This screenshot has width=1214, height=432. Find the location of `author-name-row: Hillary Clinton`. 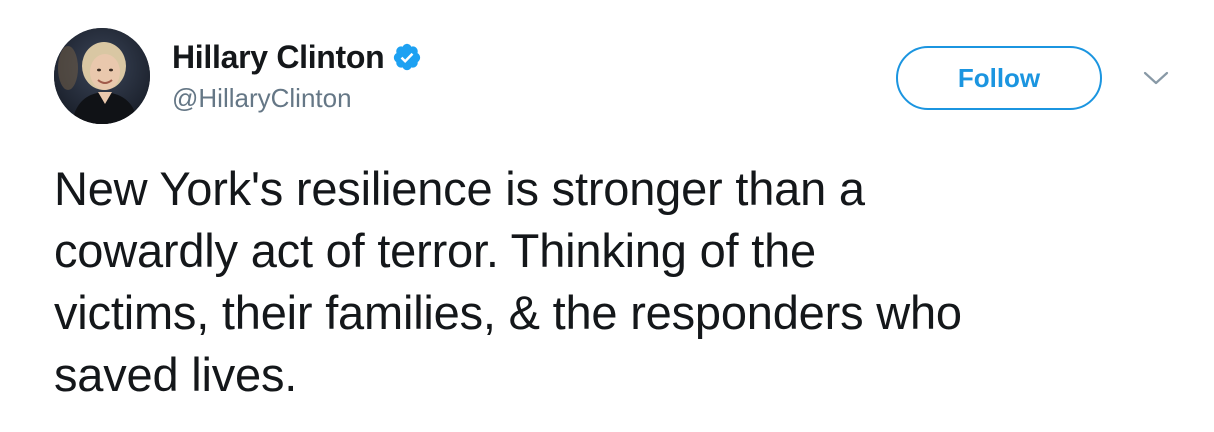

author-name-row: Hillary Clinton is located at coordinates (297, 57).